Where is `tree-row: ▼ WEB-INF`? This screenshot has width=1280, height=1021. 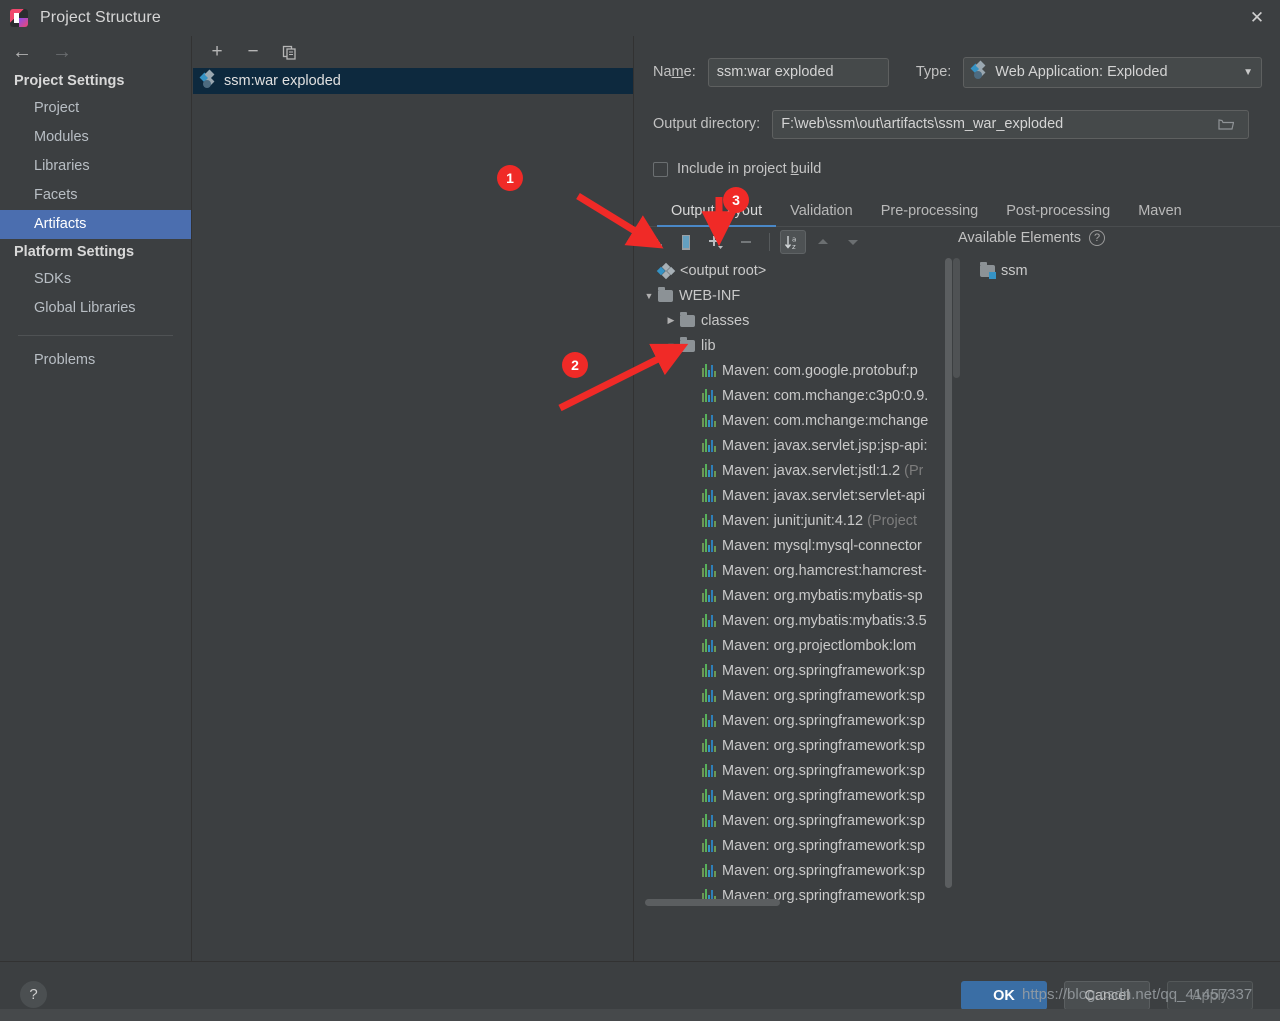
tree-row: ▼ WEB-INF is located at coordinates (799, 295).